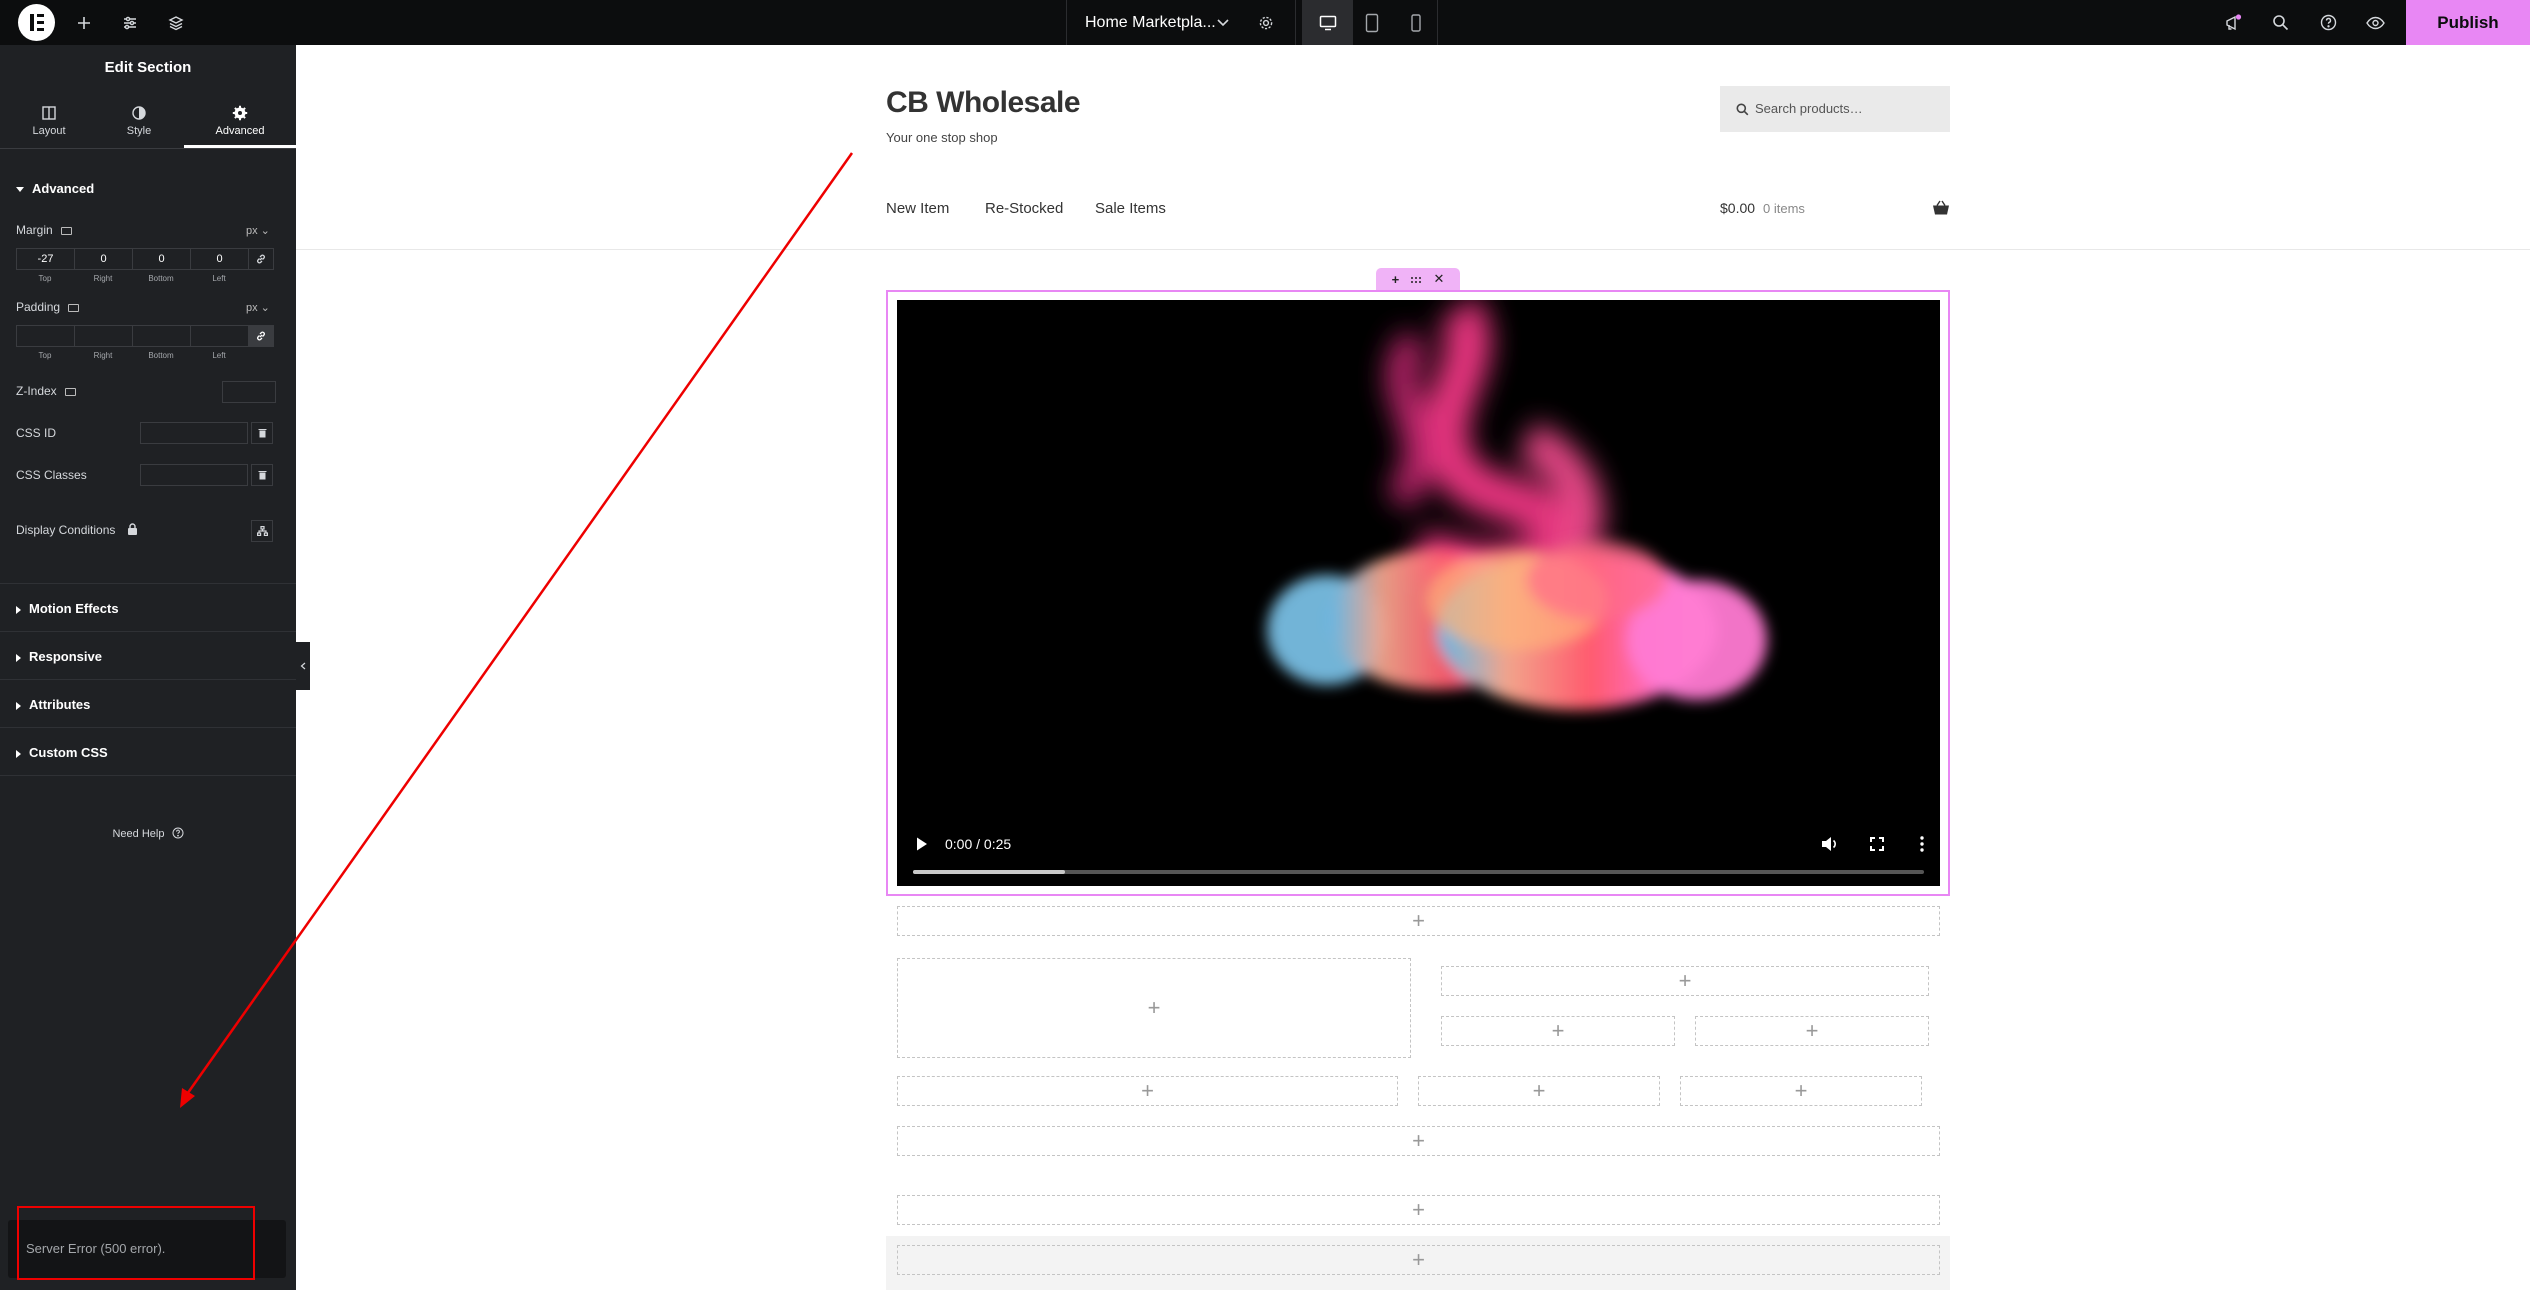 Image resolution: width=2530 pixels, height=1290 pixels. I want to click on layers-icon, so click(176, 22).